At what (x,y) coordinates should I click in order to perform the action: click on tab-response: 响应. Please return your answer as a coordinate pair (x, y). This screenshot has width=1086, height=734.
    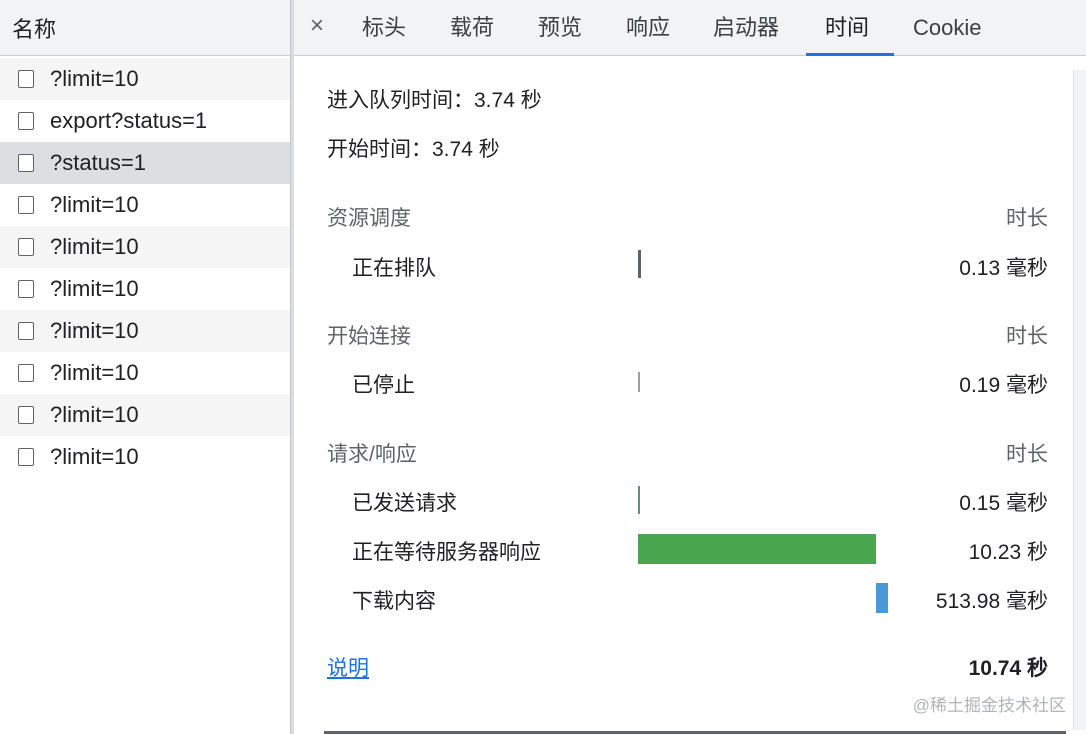
    Looking at the image, I should click on (648, 28).